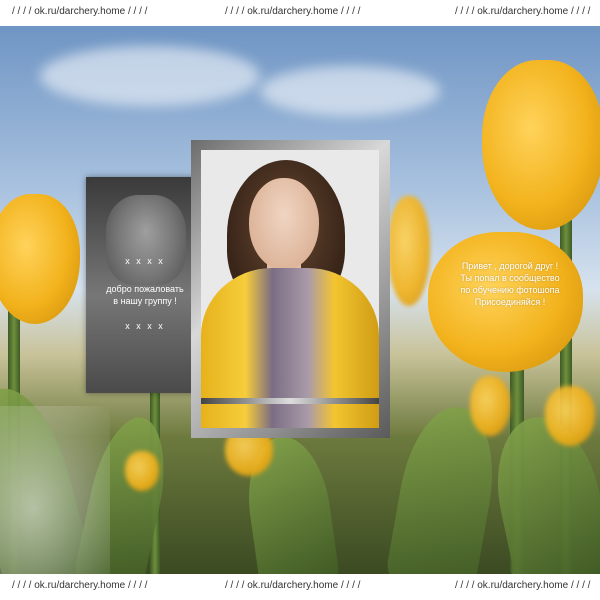 This screenshot has height=600, width=600. Describe the element at coordinates (79, 585) in the screenshot. I see `footer-link-left: / / / / ok.ru/darchery.home / / / /` at that location.